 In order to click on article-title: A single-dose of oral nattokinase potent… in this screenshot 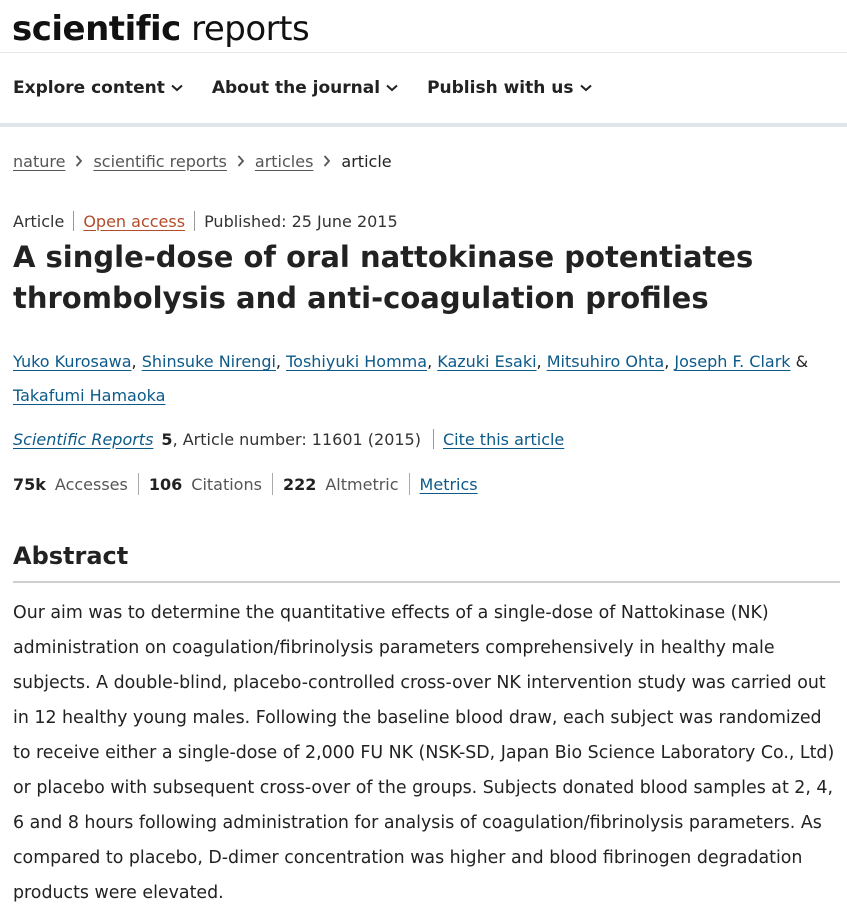, I will do `click(383, 277)`.